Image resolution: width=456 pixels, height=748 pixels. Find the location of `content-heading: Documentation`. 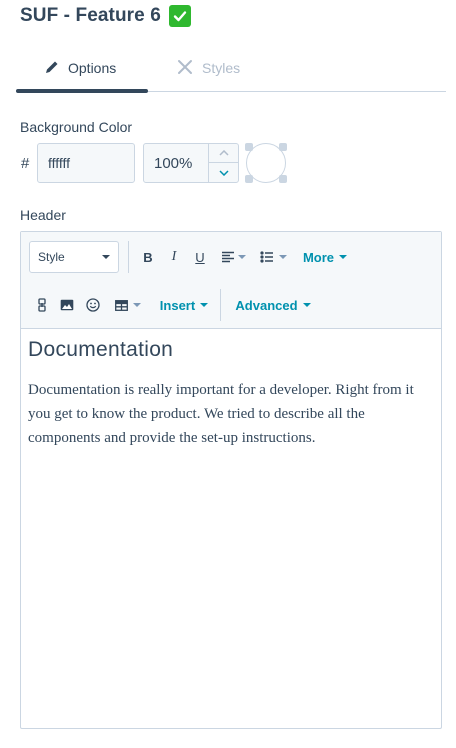

content-heading: Documentation is located at coordinates (101, 349).